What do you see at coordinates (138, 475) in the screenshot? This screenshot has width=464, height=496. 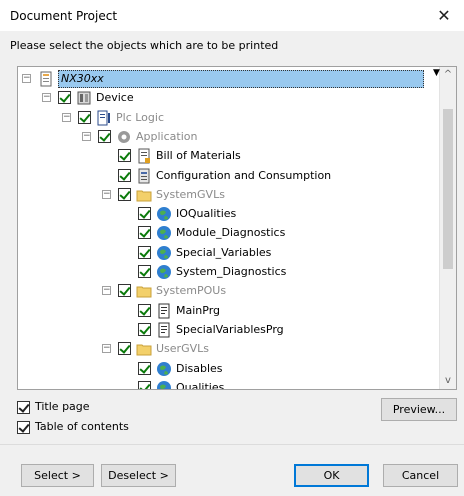 I see `deselect-button: Deselect >` at bounding box center [138, 475].